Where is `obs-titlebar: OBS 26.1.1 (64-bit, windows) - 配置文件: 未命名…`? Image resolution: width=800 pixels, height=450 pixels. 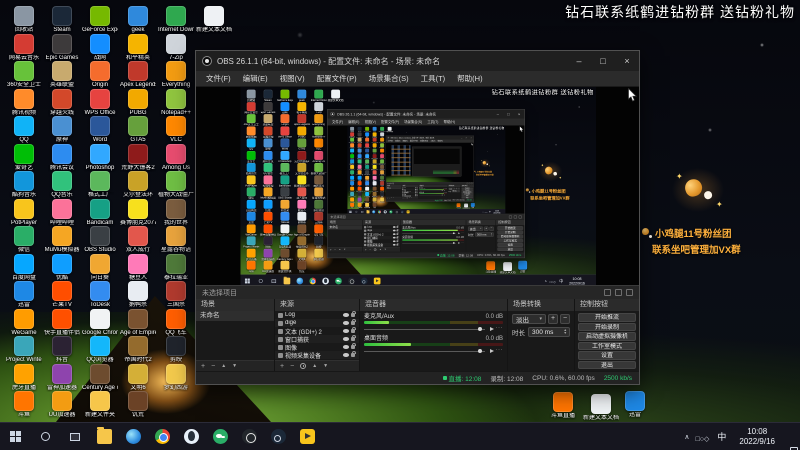
obs-titlebar: OBS 26.1.1 (64-bit, windows) - 配置文件: 未命名… is located at coordinates (417, 61).